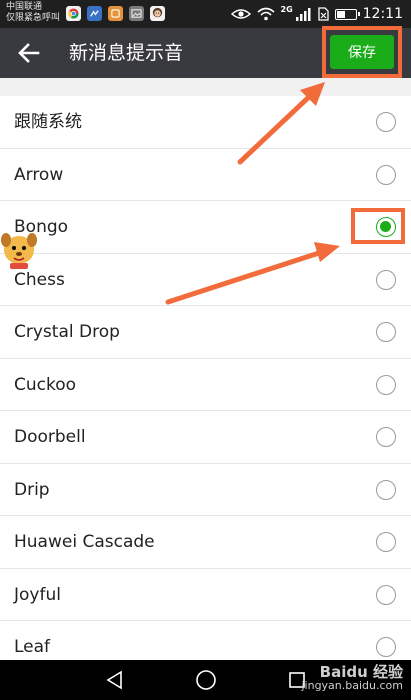 Image resolution: width=411 pixels, height=700 pixels. I want to click on sound-option-row: Cuckoo, so click(205, 385).